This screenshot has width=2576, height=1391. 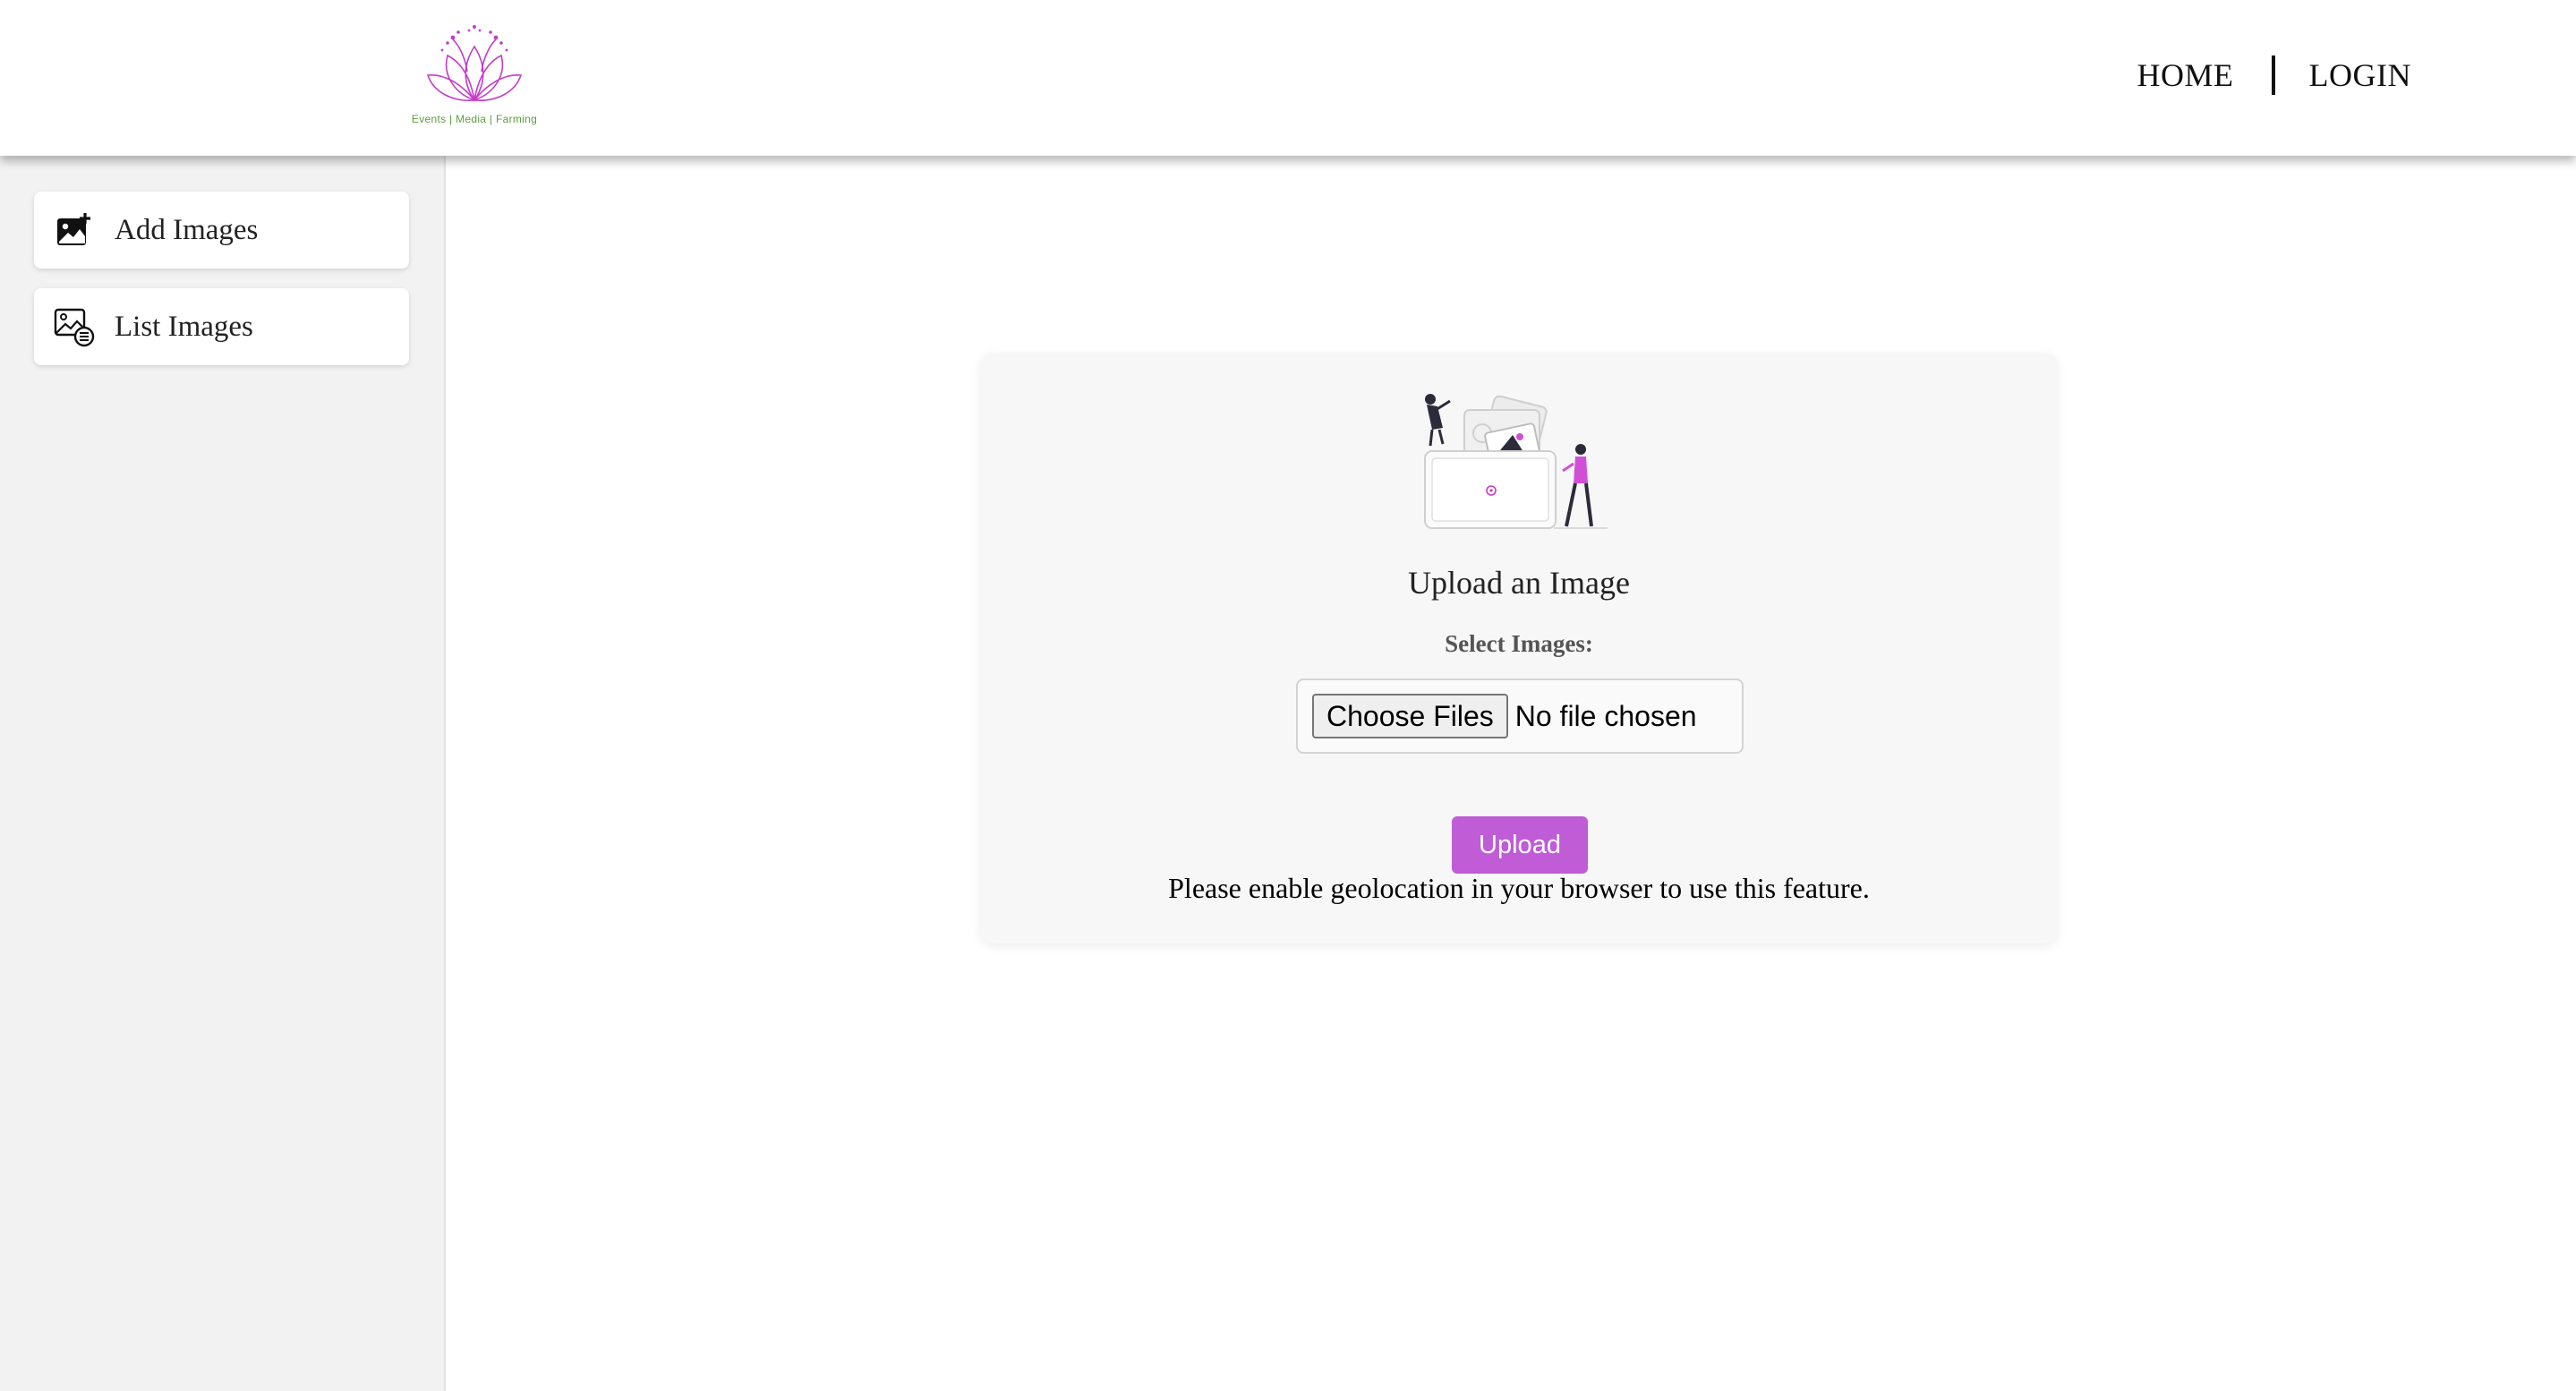 I want to click on choose-files-button: Choose Files, so click(x=1410, y=716).